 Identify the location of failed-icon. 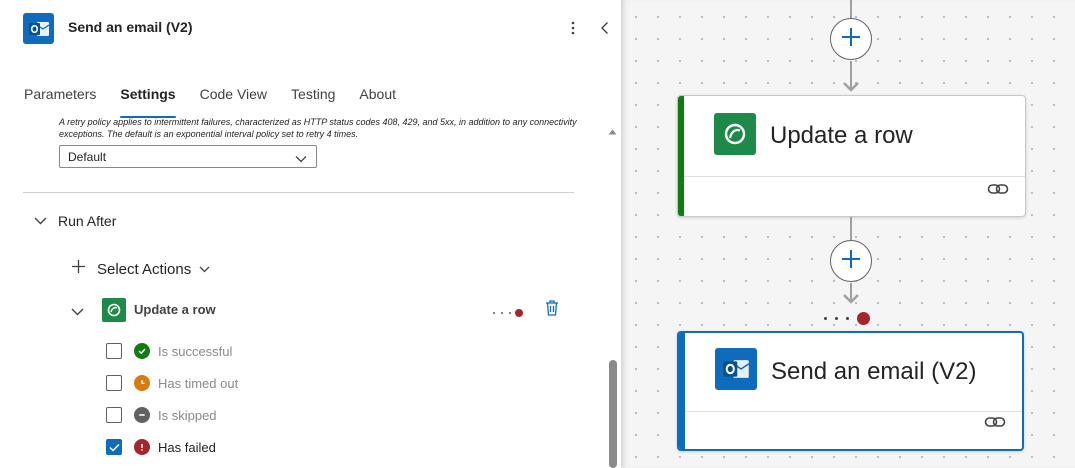
(142, 447).